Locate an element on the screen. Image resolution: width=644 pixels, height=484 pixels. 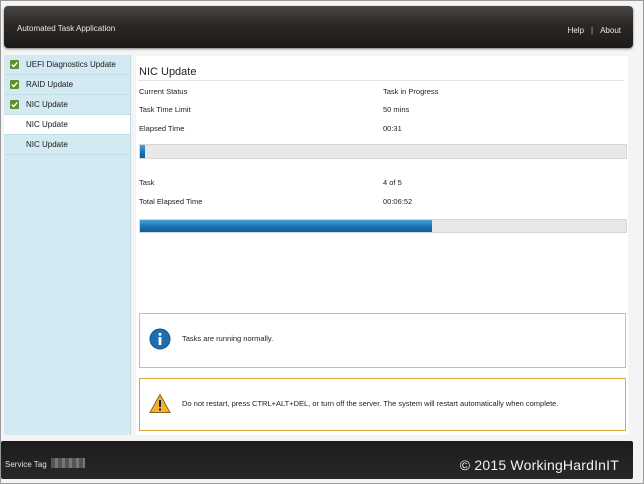
overall-progress-bar is located at coordinates (383, 226).